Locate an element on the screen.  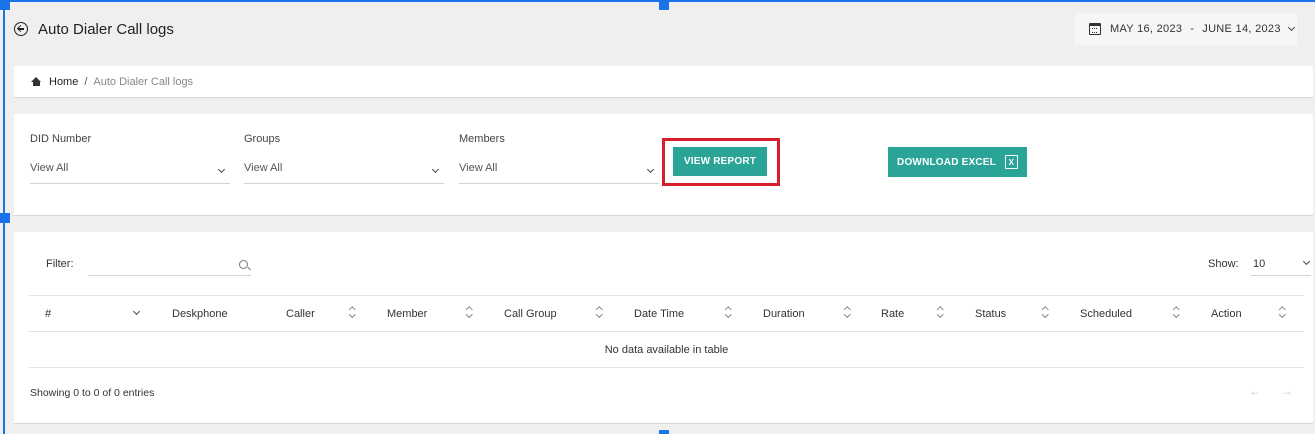
column-header-status: Status is located at coordinates (990, 314).